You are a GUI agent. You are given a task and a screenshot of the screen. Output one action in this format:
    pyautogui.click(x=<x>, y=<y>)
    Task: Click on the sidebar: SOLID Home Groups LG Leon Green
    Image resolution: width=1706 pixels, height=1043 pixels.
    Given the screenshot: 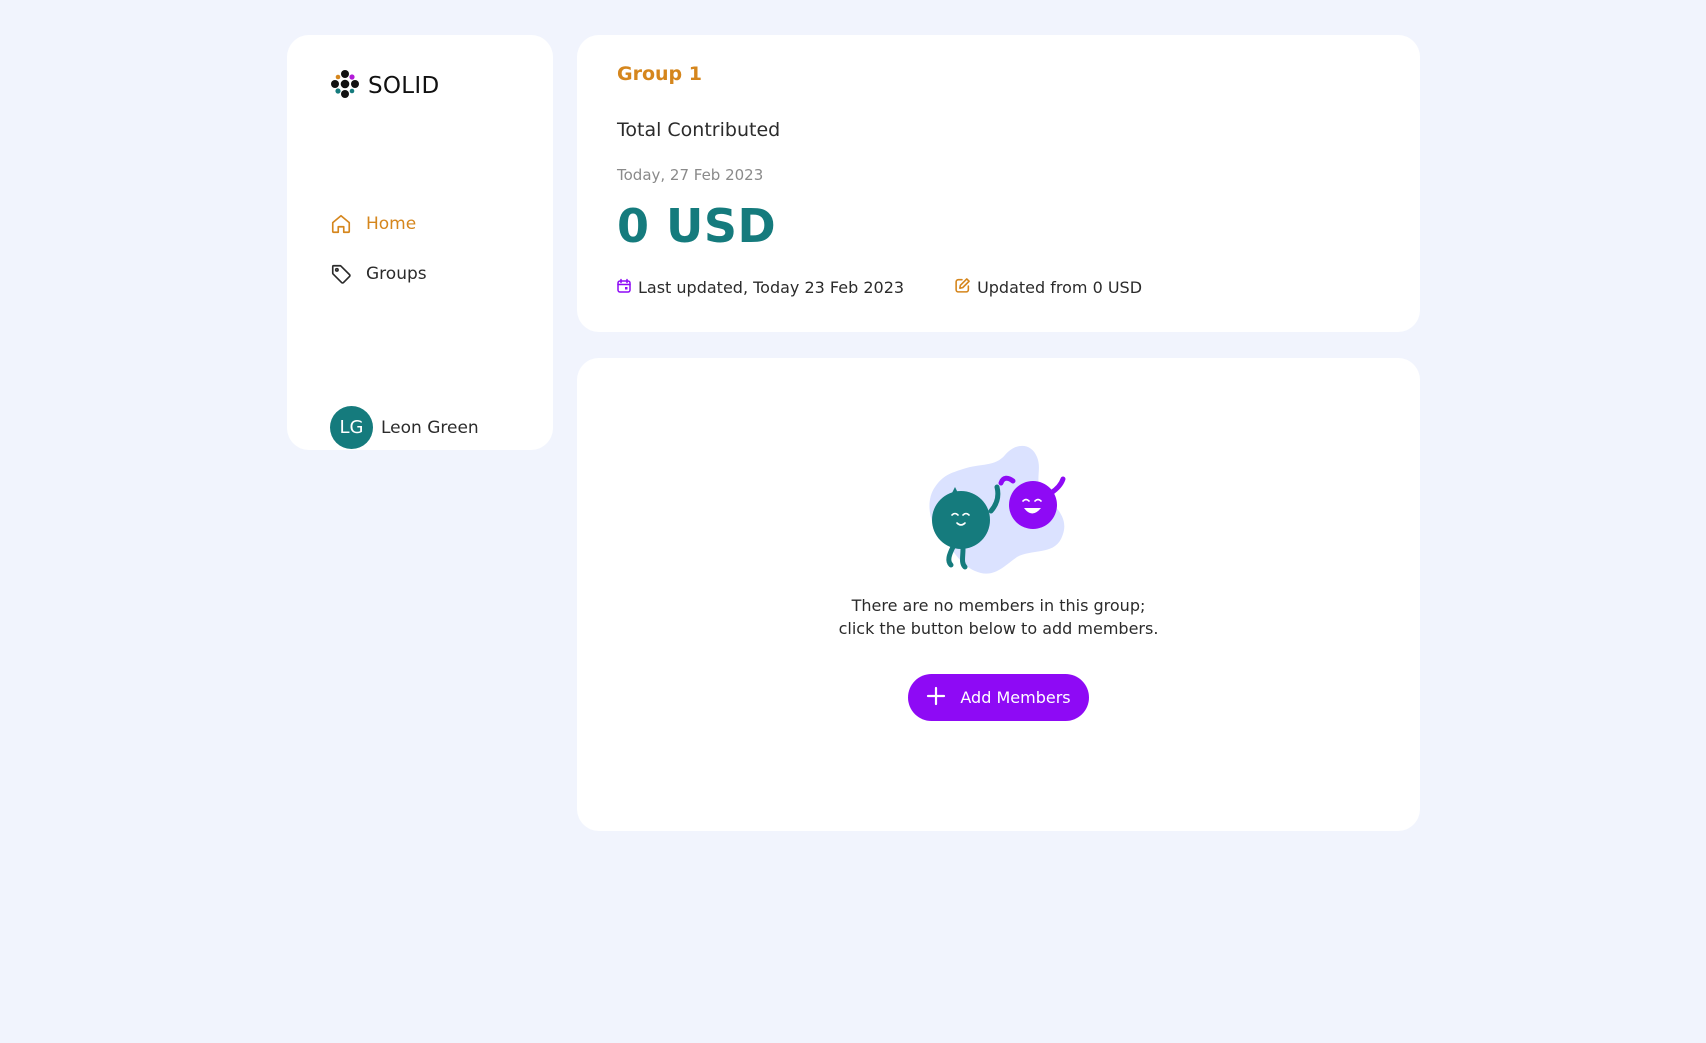 What is the action you would take?
    pyautogui.click(x=420, y=242)
    